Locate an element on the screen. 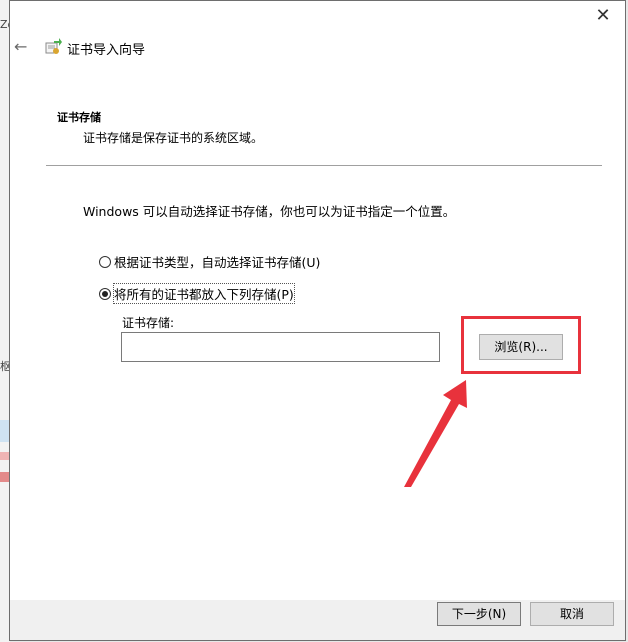 This screenshot has width=628, height=642. radio-auto-select-store: 根据证书类型，自动选择证书存储(U) is located at coordinates (209, 261).